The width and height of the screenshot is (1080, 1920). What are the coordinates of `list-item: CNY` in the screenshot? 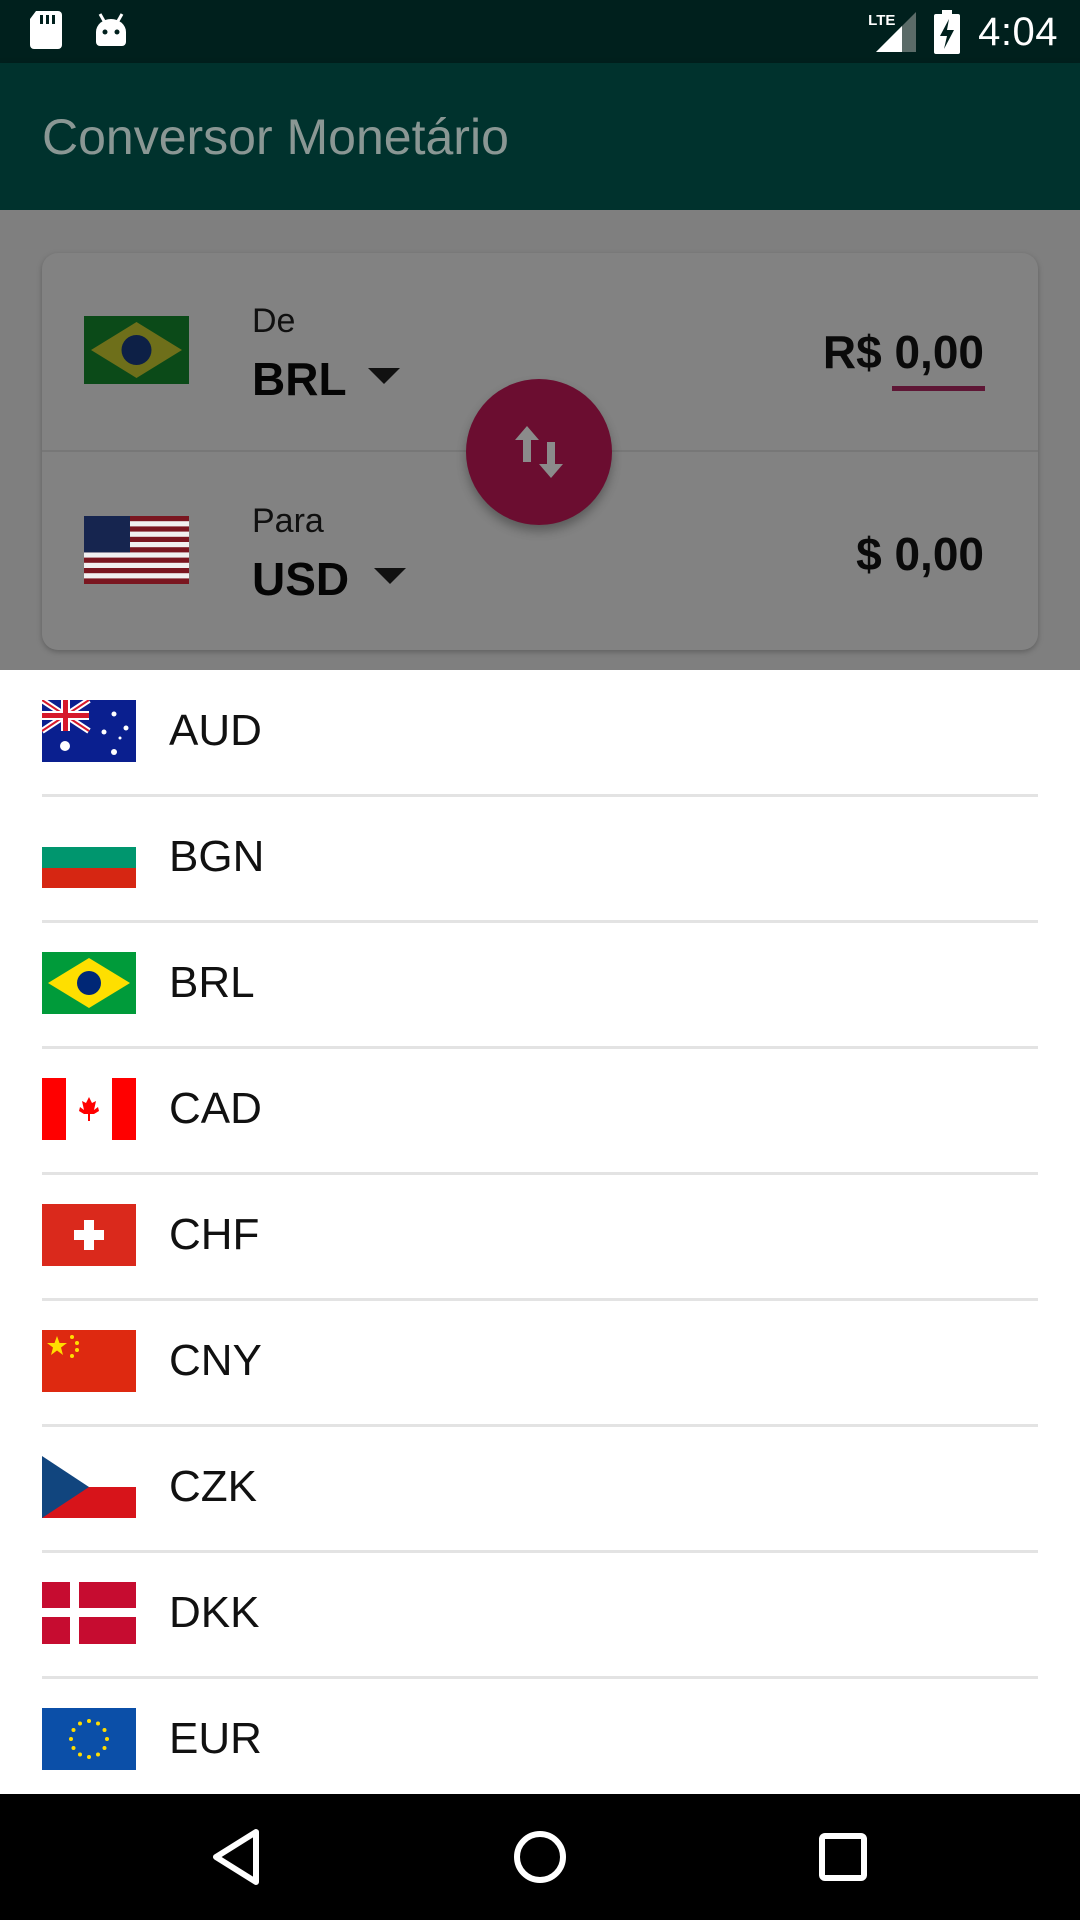 It's located at (540, 1363).